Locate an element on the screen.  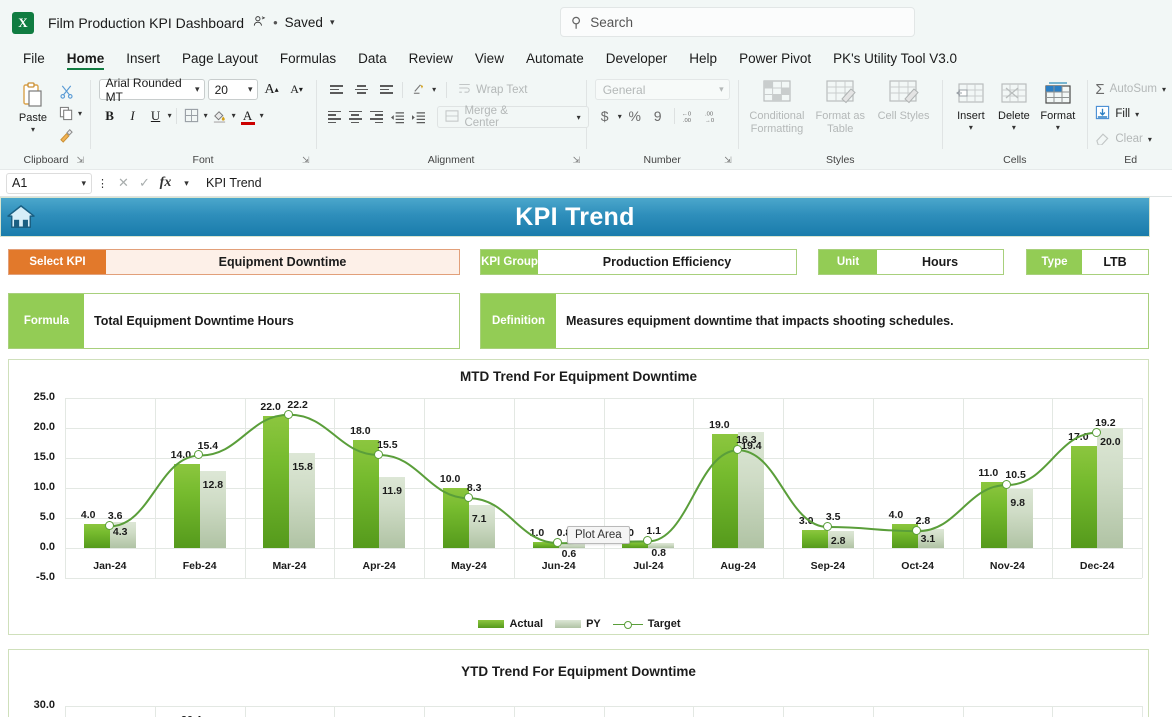
cancel-icon: ✕ is located at coordinates (123, 183).